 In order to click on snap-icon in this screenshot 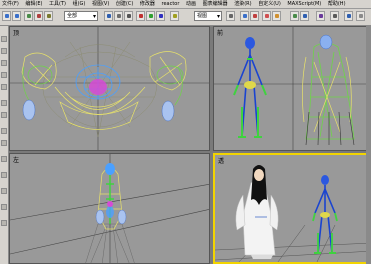, I will do `click(244, 16)`.